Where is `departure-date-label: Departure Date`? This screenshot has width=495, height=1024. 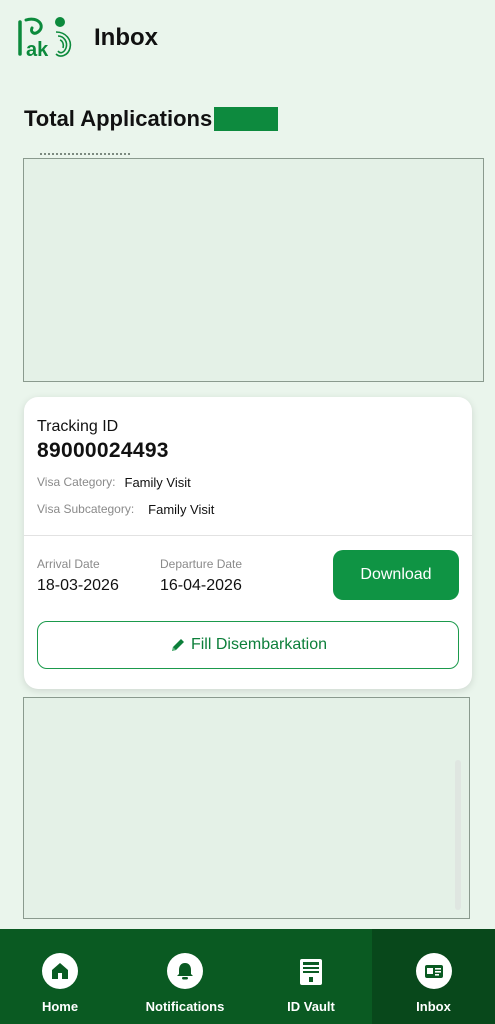 departure-date-label: Departure Date is located at coordinates (201, 564).